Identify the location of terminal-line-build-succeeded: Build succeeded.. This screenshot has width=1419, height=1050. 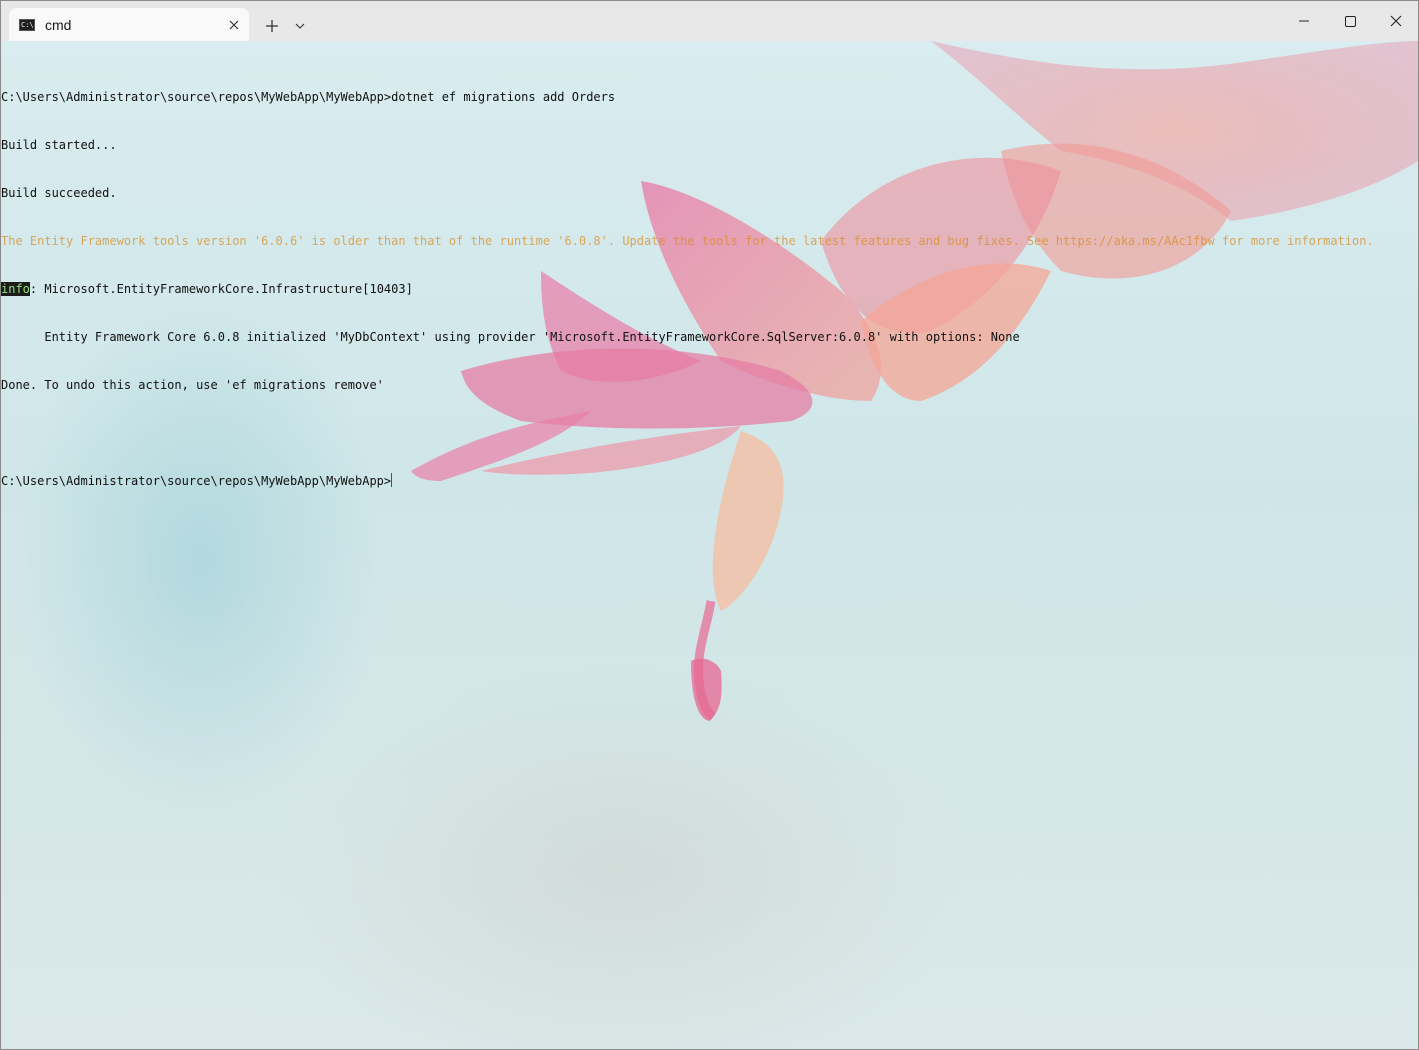
(59, 193).